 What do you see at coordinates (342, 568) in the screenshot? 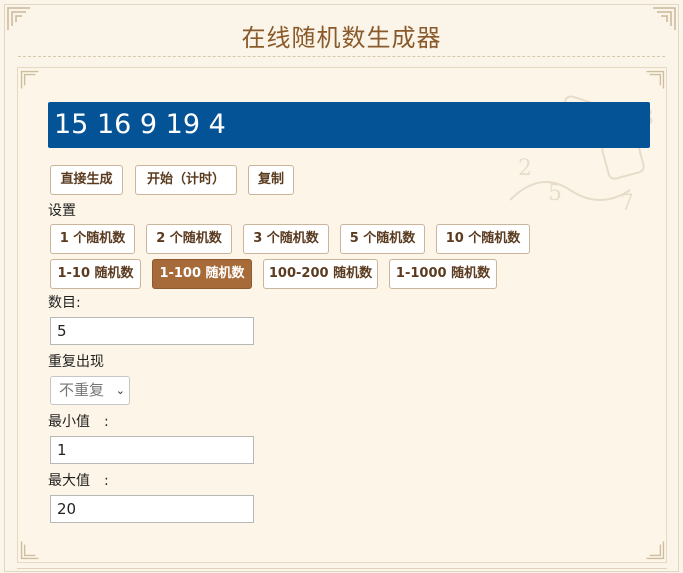
I see `panel-footer-divider` at bounding box center [342, 568].